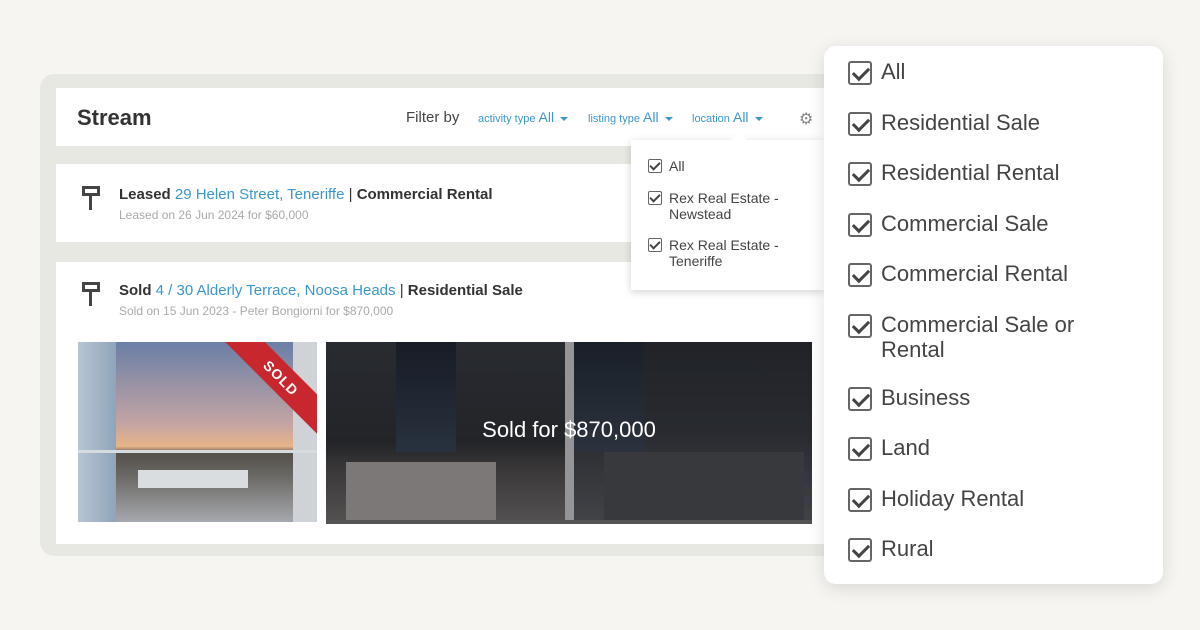  Describe the element at coordinates (569, 429) in the screenshot. I see `sold-price-overlay: Sold for $870,000` at that location.